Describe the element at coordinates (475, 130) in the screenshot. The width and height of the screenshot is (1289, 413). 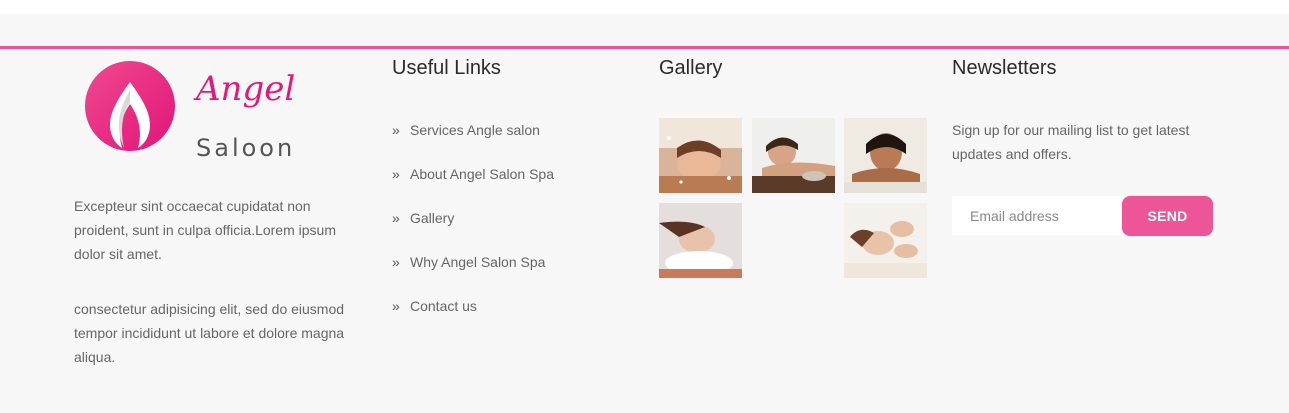
I see `link-label: Services Angle salon` at that location.